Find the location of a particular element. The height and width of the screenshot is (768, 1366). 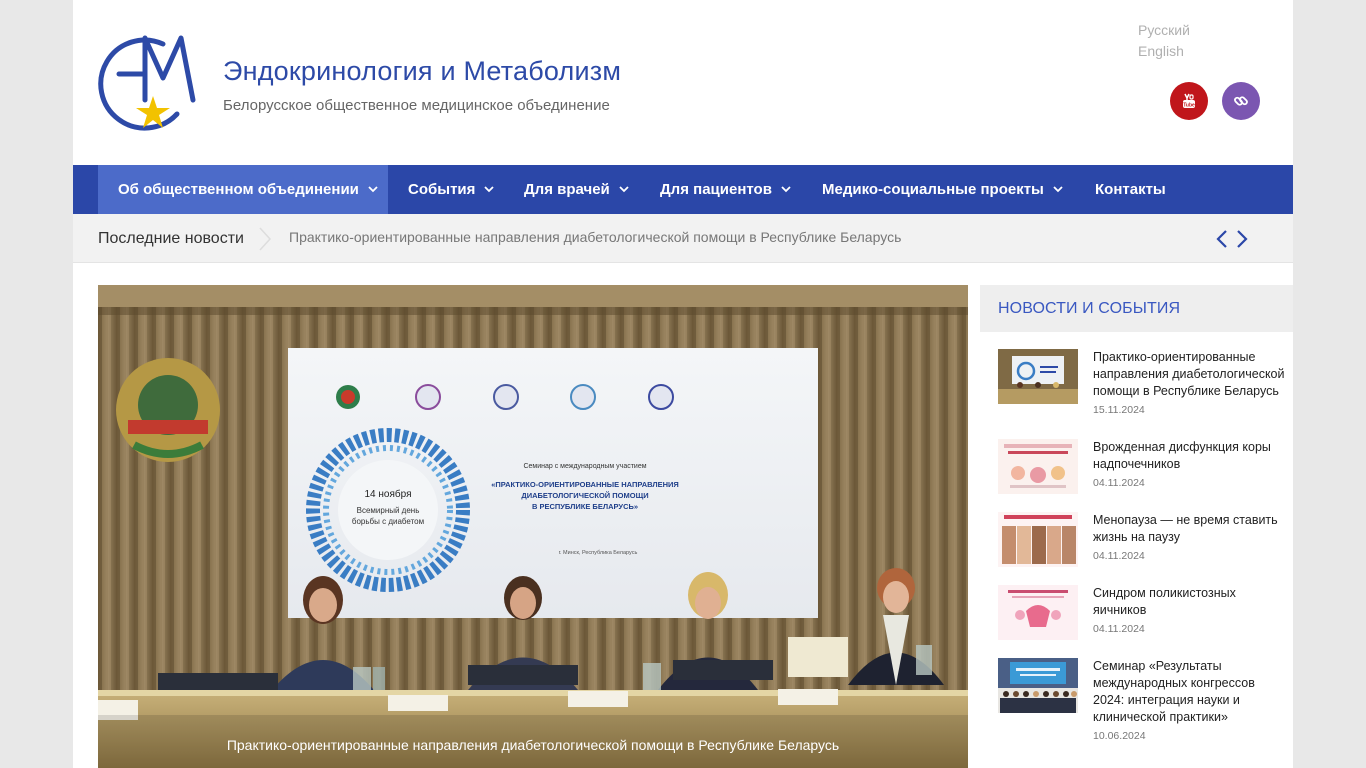

language-russian: Русский is located at coordinates (1164, 30).